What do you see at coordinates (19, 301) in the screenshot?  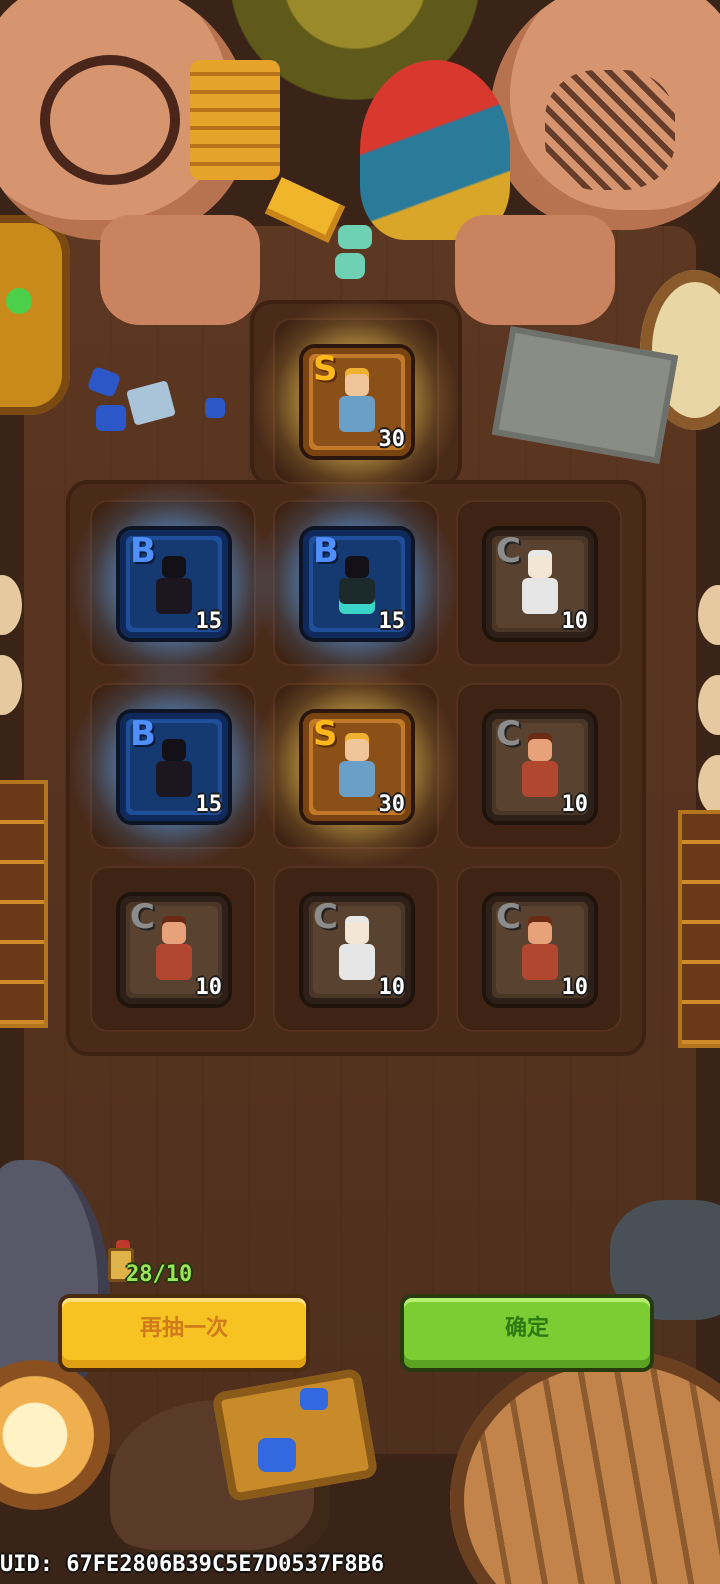 I see `green-gem-icon` at bounding box center [19, 301].